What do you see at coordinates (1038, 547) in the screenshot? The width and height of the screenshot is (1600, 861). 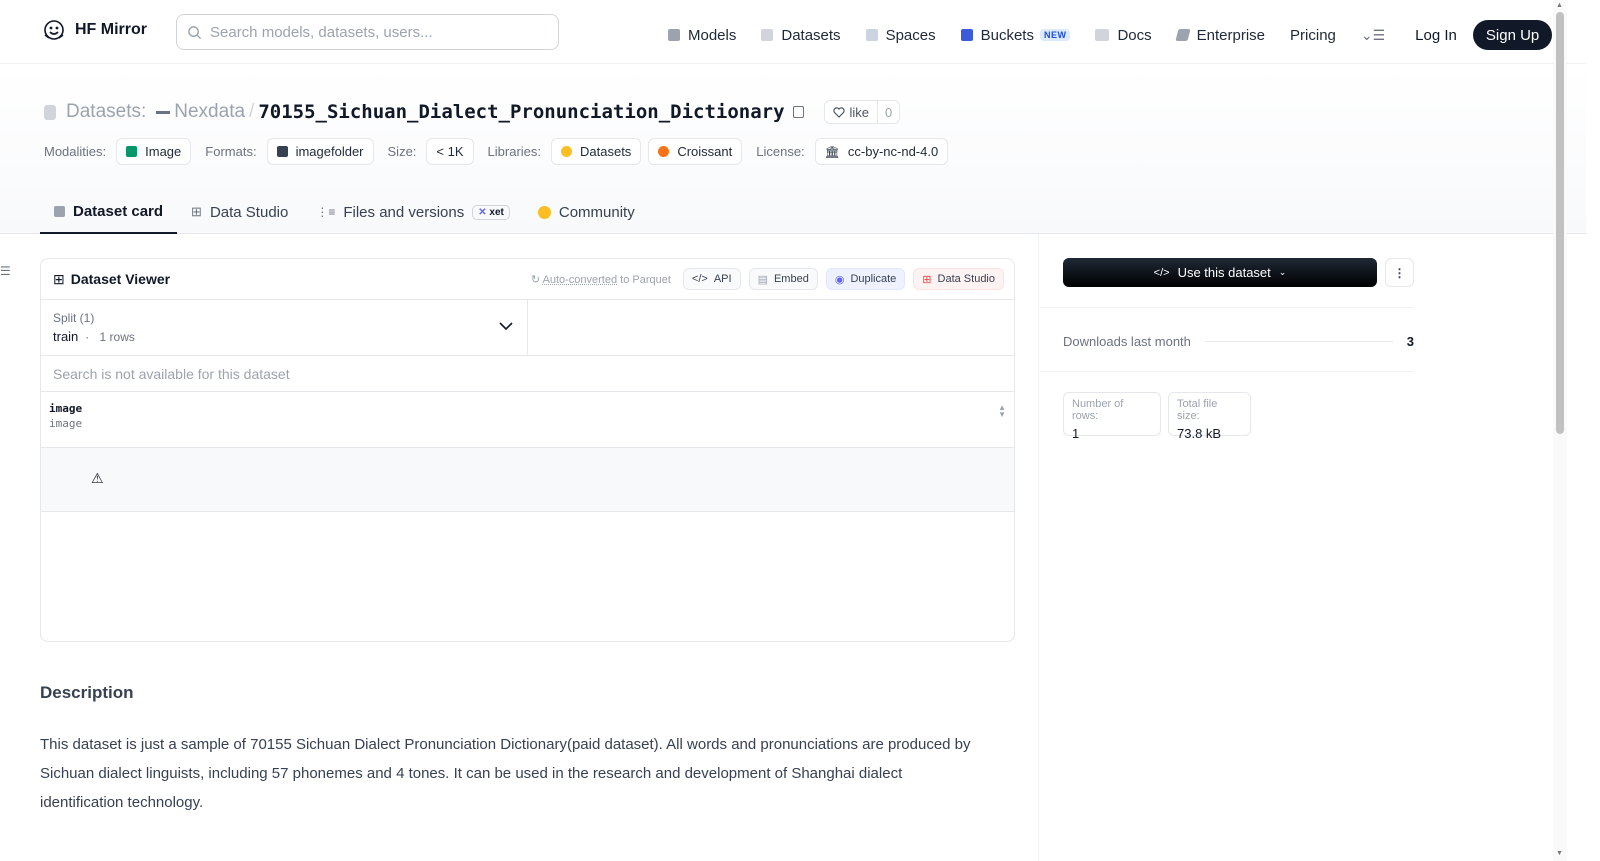 I see `column-divider` at bounding box center [1038, 547].